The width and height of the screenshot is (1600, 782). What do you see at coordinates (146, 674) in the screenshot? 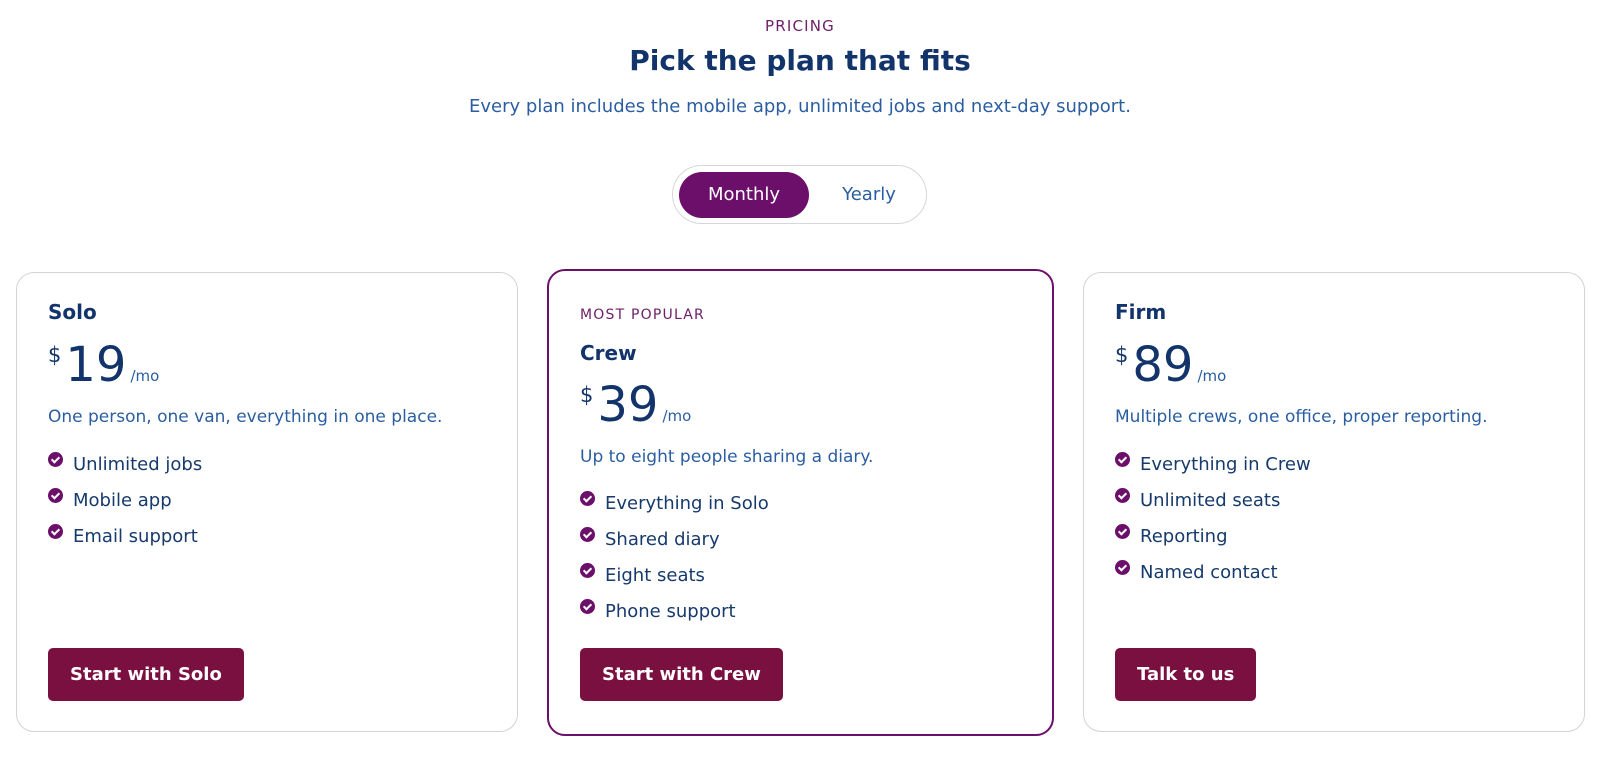
I see `start-with-solo-button: Start with Solo` at bounding box center [146, 674].